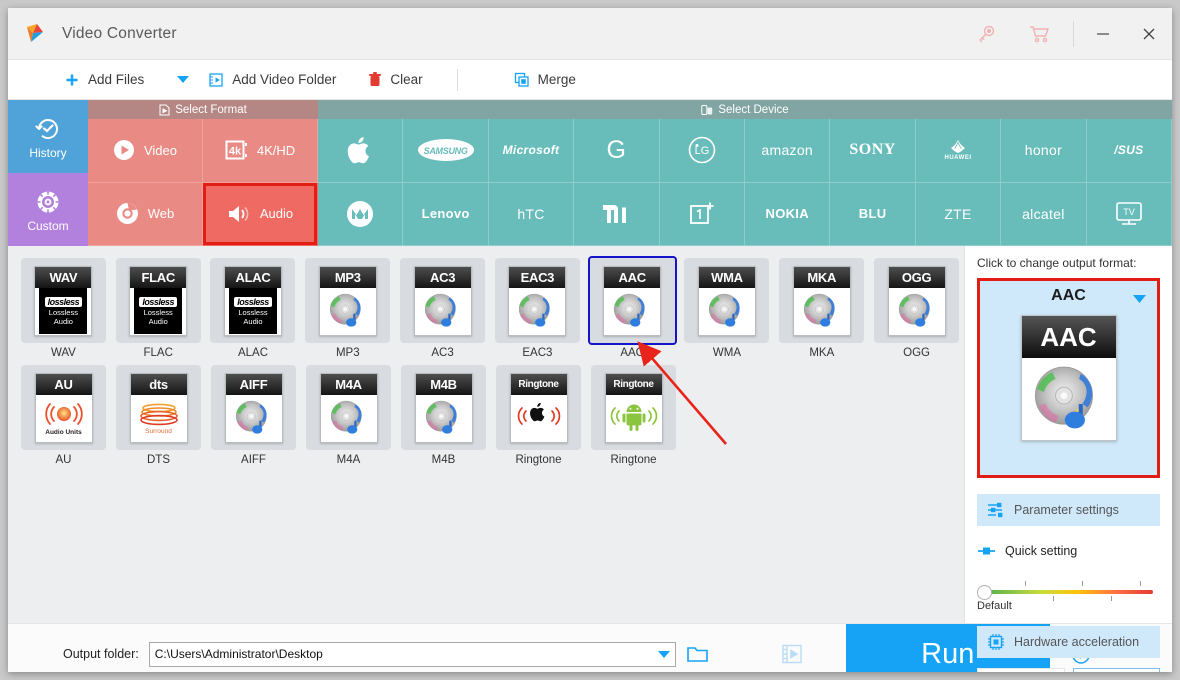 The image size is (1180, 680). Describe the element at coordinates (531, 214) in the screenshot. I see `device-brand-htc: hTC` at that location.